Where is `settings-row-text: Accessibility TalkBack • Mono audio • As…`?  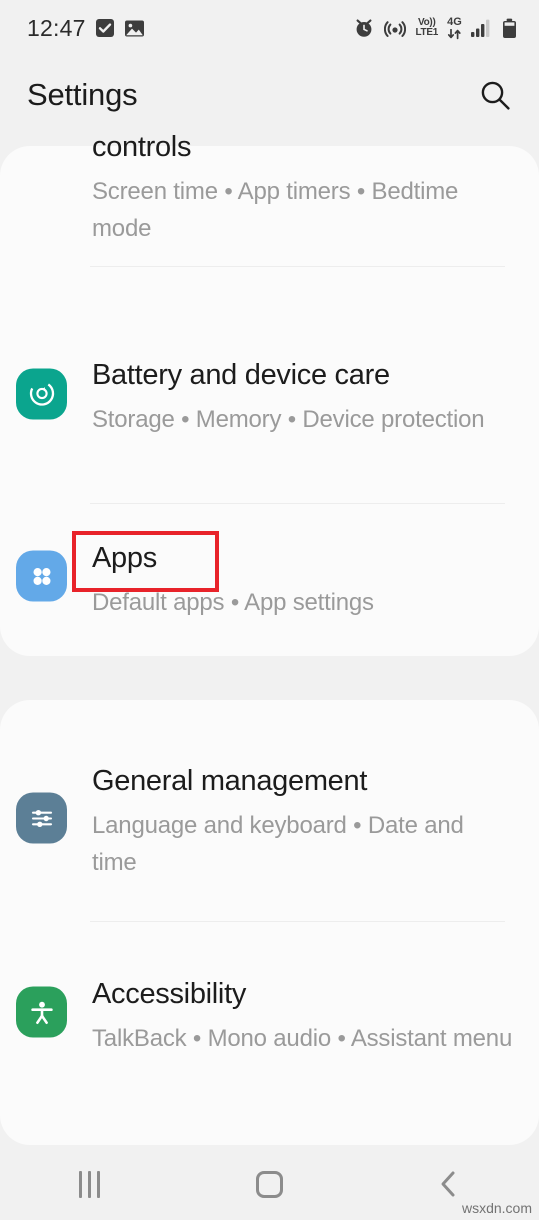 settings-row-text: Accessibility TalkBack • Mono audio • As… is located at coordinates (315, 1012).